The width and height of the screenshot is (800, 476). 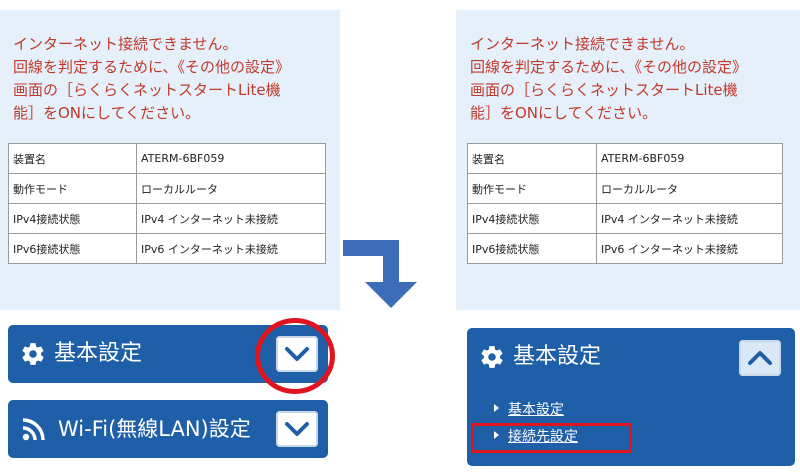 I want to click on triangle-right-icon, so click(x=496, y=408).